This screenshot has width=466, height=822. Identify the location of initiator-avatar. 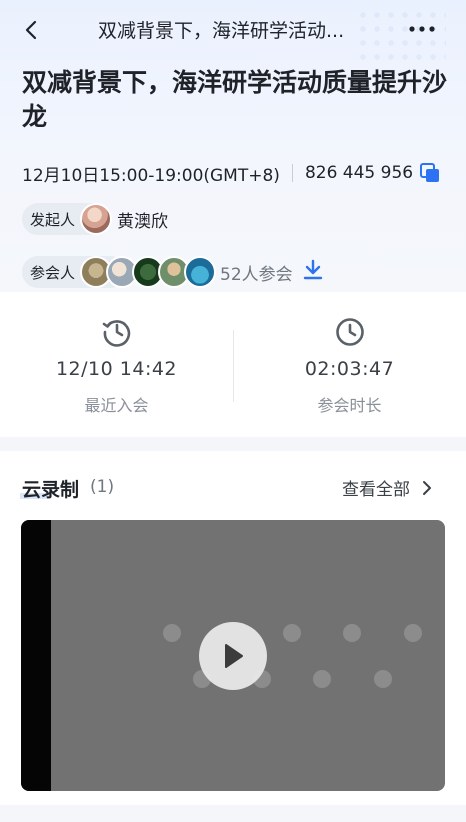
(96, 219).